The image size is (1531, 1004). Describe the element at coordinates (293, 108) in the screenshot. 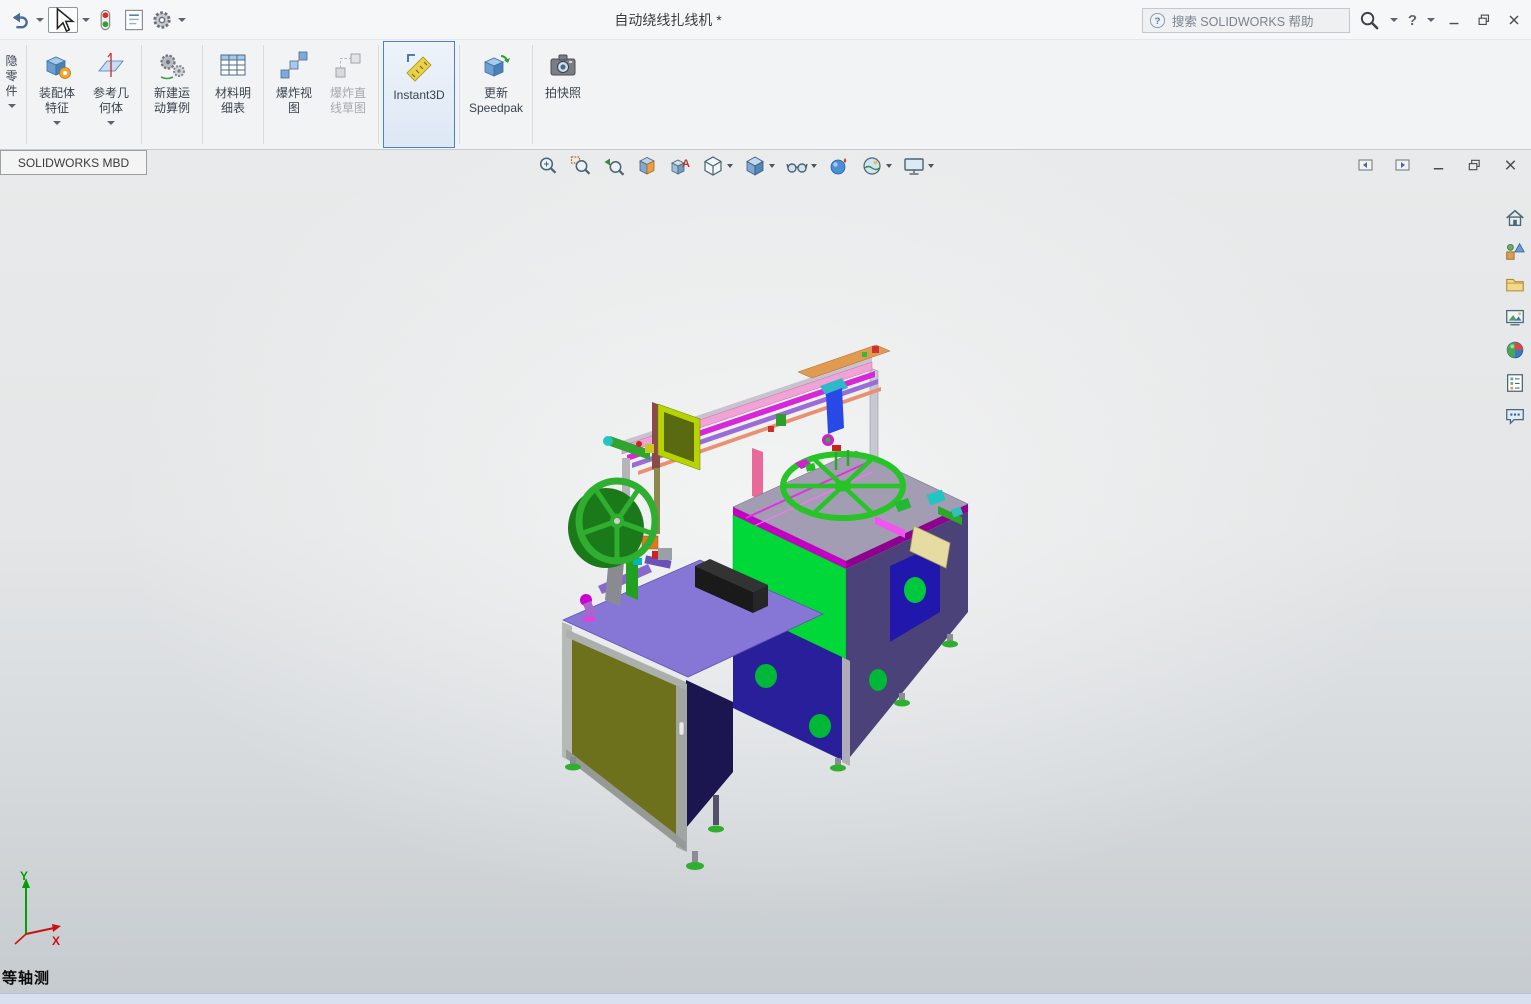

I see `button-label: 图` at that location.